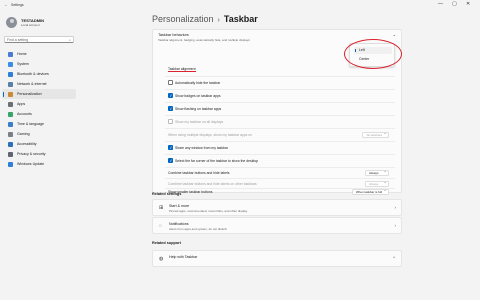 The height and width of the screenshot is (300, 480). What do you see at coordinates (161, 208) in the screenshot?
I see `start-icon: ⊞` at bounding box center [161, 208].